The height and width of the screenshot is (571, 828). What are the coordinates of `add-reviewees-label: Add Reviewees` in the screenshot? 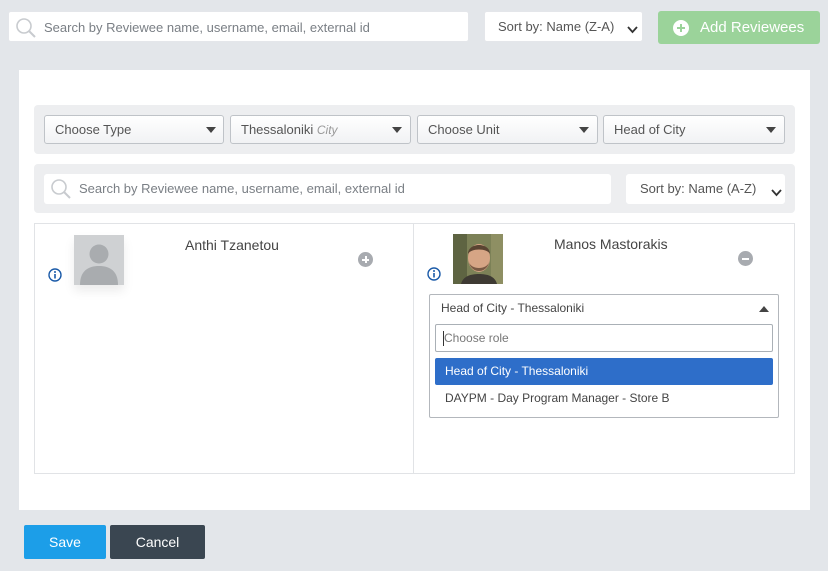 It's located at (752, 27).